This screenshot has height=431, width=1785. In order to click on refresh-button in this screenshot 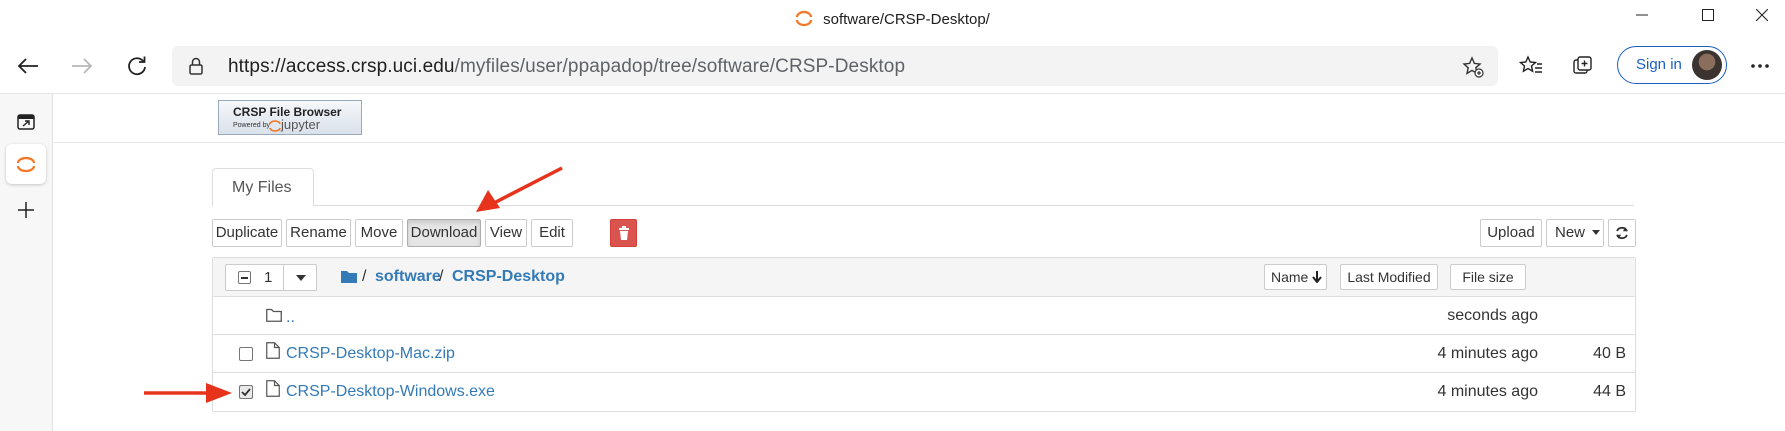, I will do `click(137, 66)`.